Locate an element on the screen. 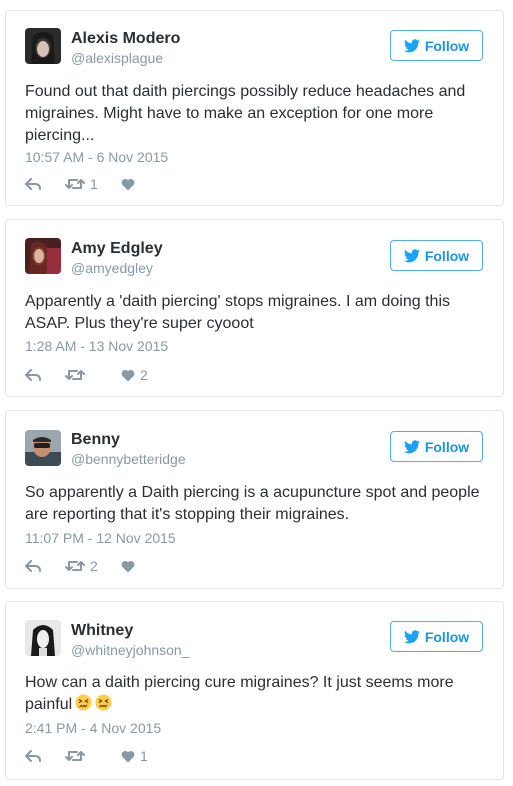 This screenshot has height=786, width=513. display-name: Alexis Modero is located at coordinates (125, 39).